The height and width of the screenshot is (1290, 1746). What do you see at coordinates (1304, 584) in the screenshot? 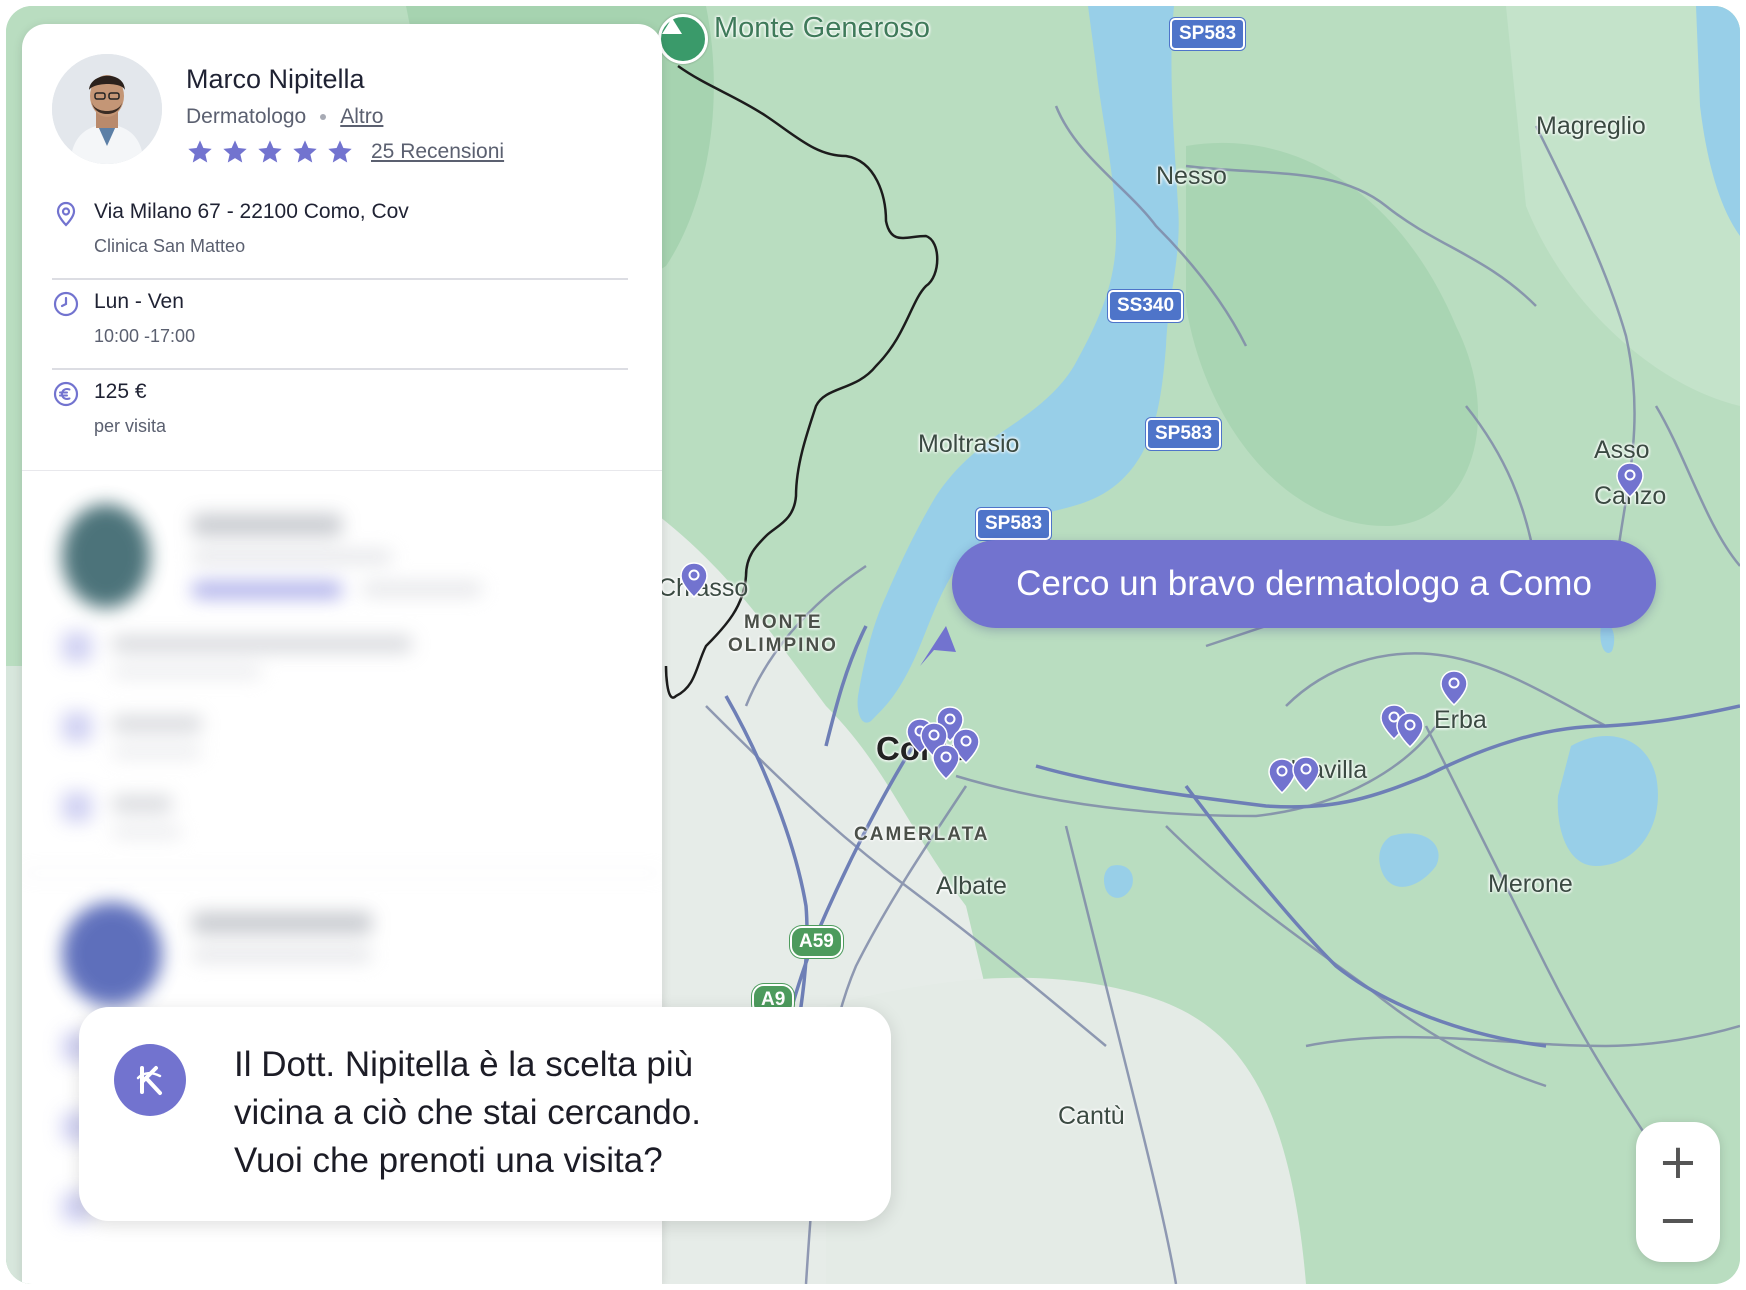
I see `search-query-bubble: Cerco un bravo dermatologo a Como` at bounding box center [1304, 584].